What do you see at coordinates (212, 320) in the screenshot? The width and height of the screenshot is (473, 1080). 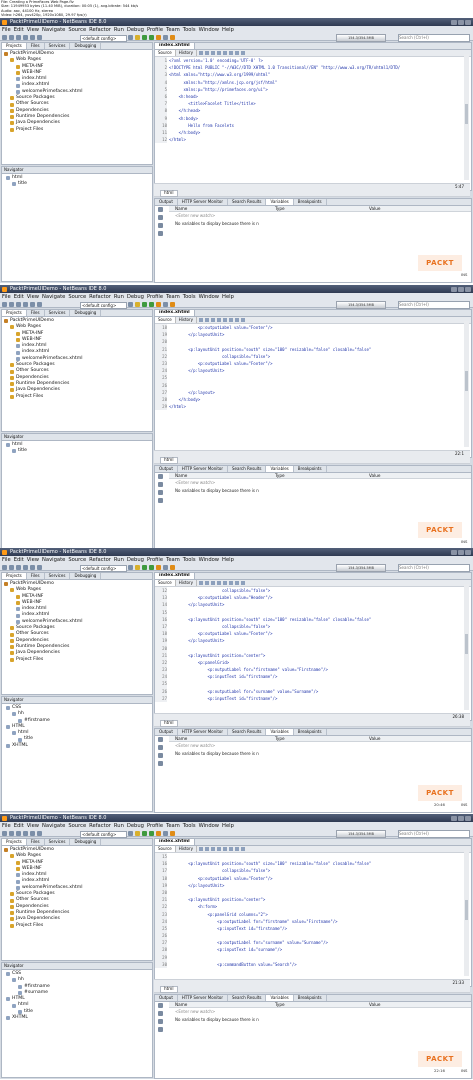 I see `find-icon` at bounding box center [212, 320].